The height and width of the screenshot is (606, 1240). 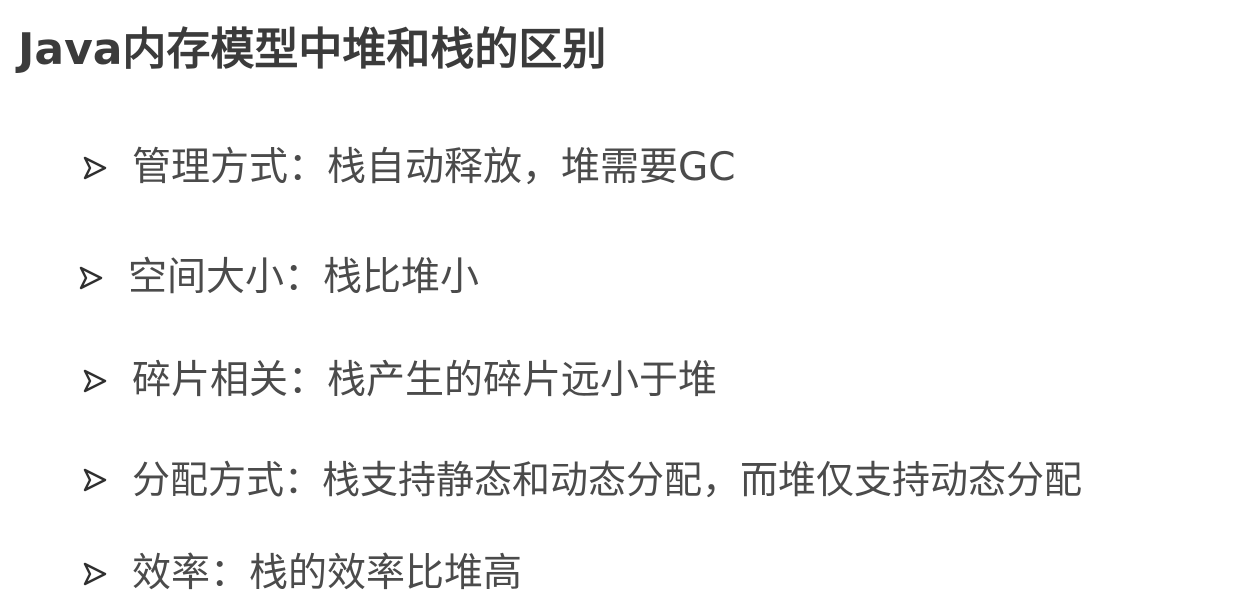 I want to click on bullet-item-management: 管理方式：栈自动释放，堆需要GC, so click(x=407, y=168).